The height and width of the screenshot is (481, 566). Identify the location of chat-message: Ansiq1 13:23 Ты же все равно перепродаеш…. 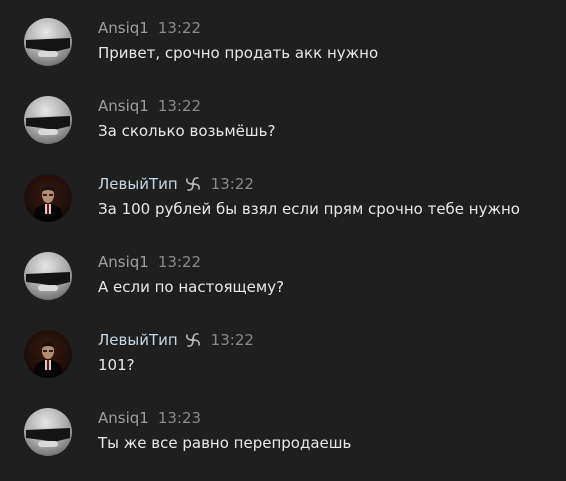
(283, 443).